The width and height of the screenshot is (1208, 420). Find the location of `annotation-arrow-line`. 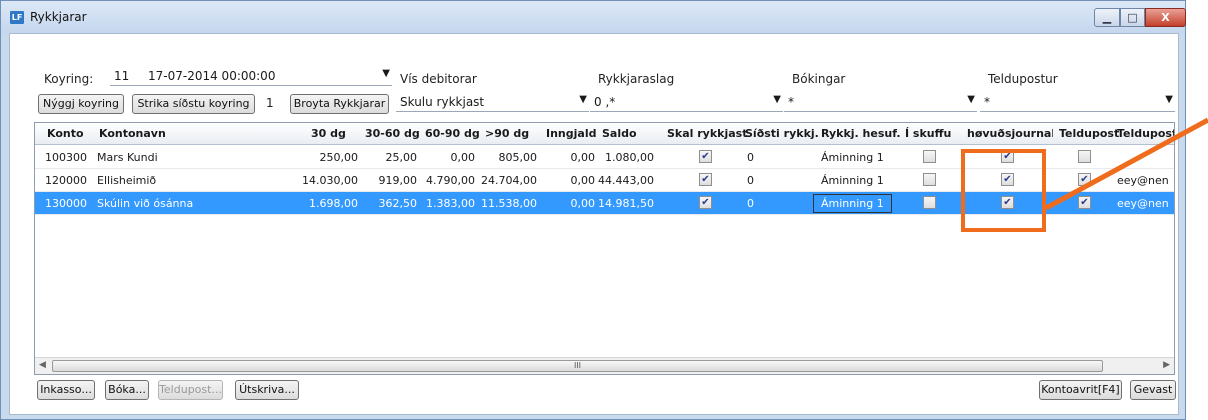

annotation-arrow-line is located at coordinates (1126, 164).